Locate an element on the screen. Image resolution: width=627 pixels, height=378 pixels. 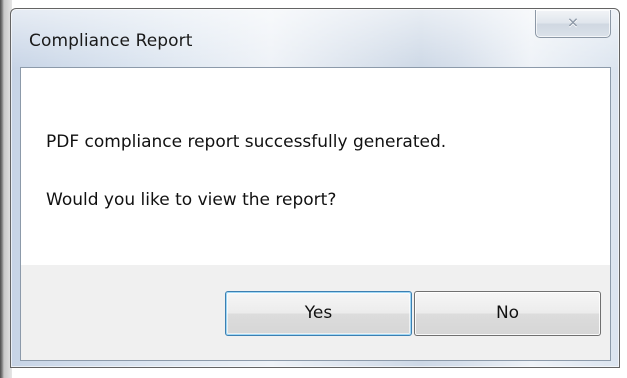
title-bar: Compliance Report ✕ is located at coordinates (315, 34).